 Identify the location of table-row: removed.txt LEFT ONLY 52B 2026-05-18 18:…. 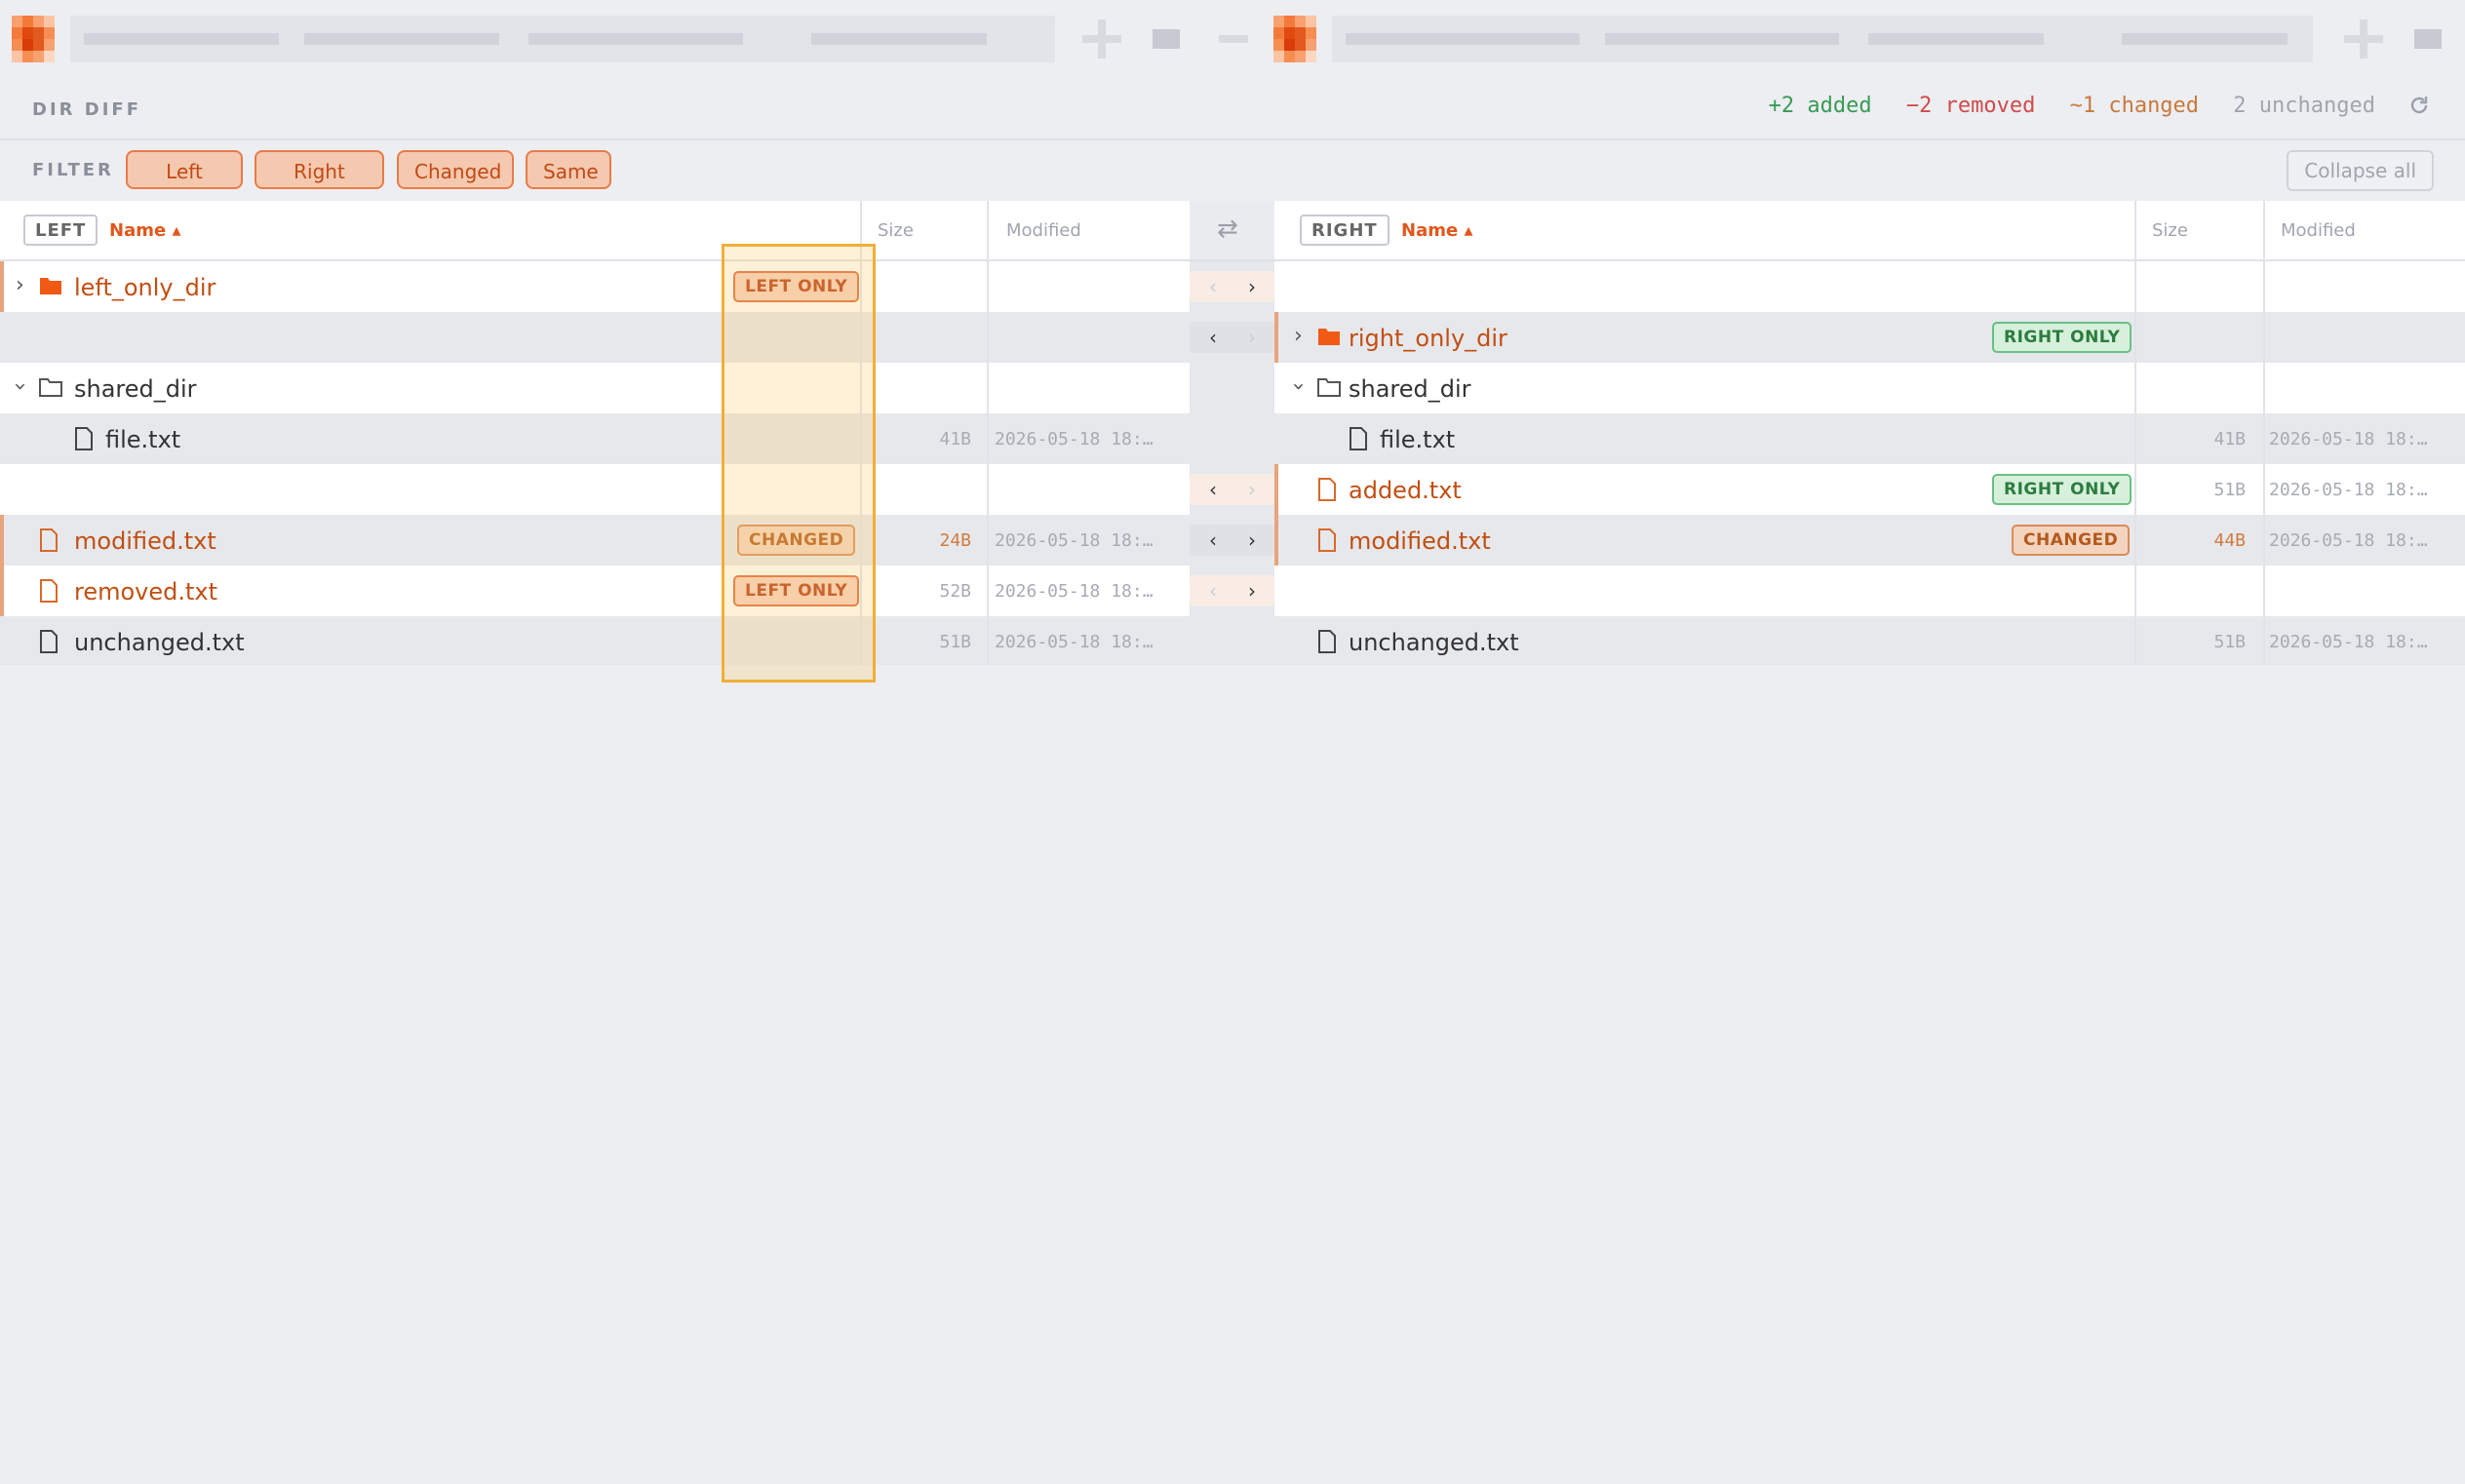
(595, 591).